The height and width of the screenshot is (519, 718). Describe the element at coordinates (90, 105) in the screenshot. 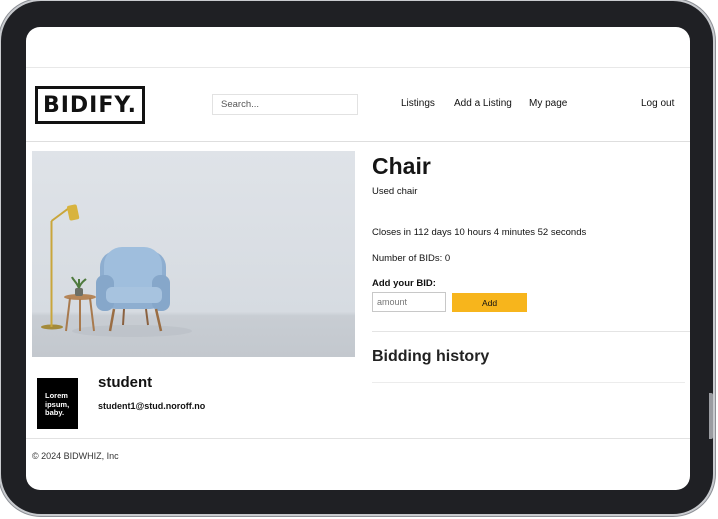

I see `site-logo: BIDIFY.` at that location.